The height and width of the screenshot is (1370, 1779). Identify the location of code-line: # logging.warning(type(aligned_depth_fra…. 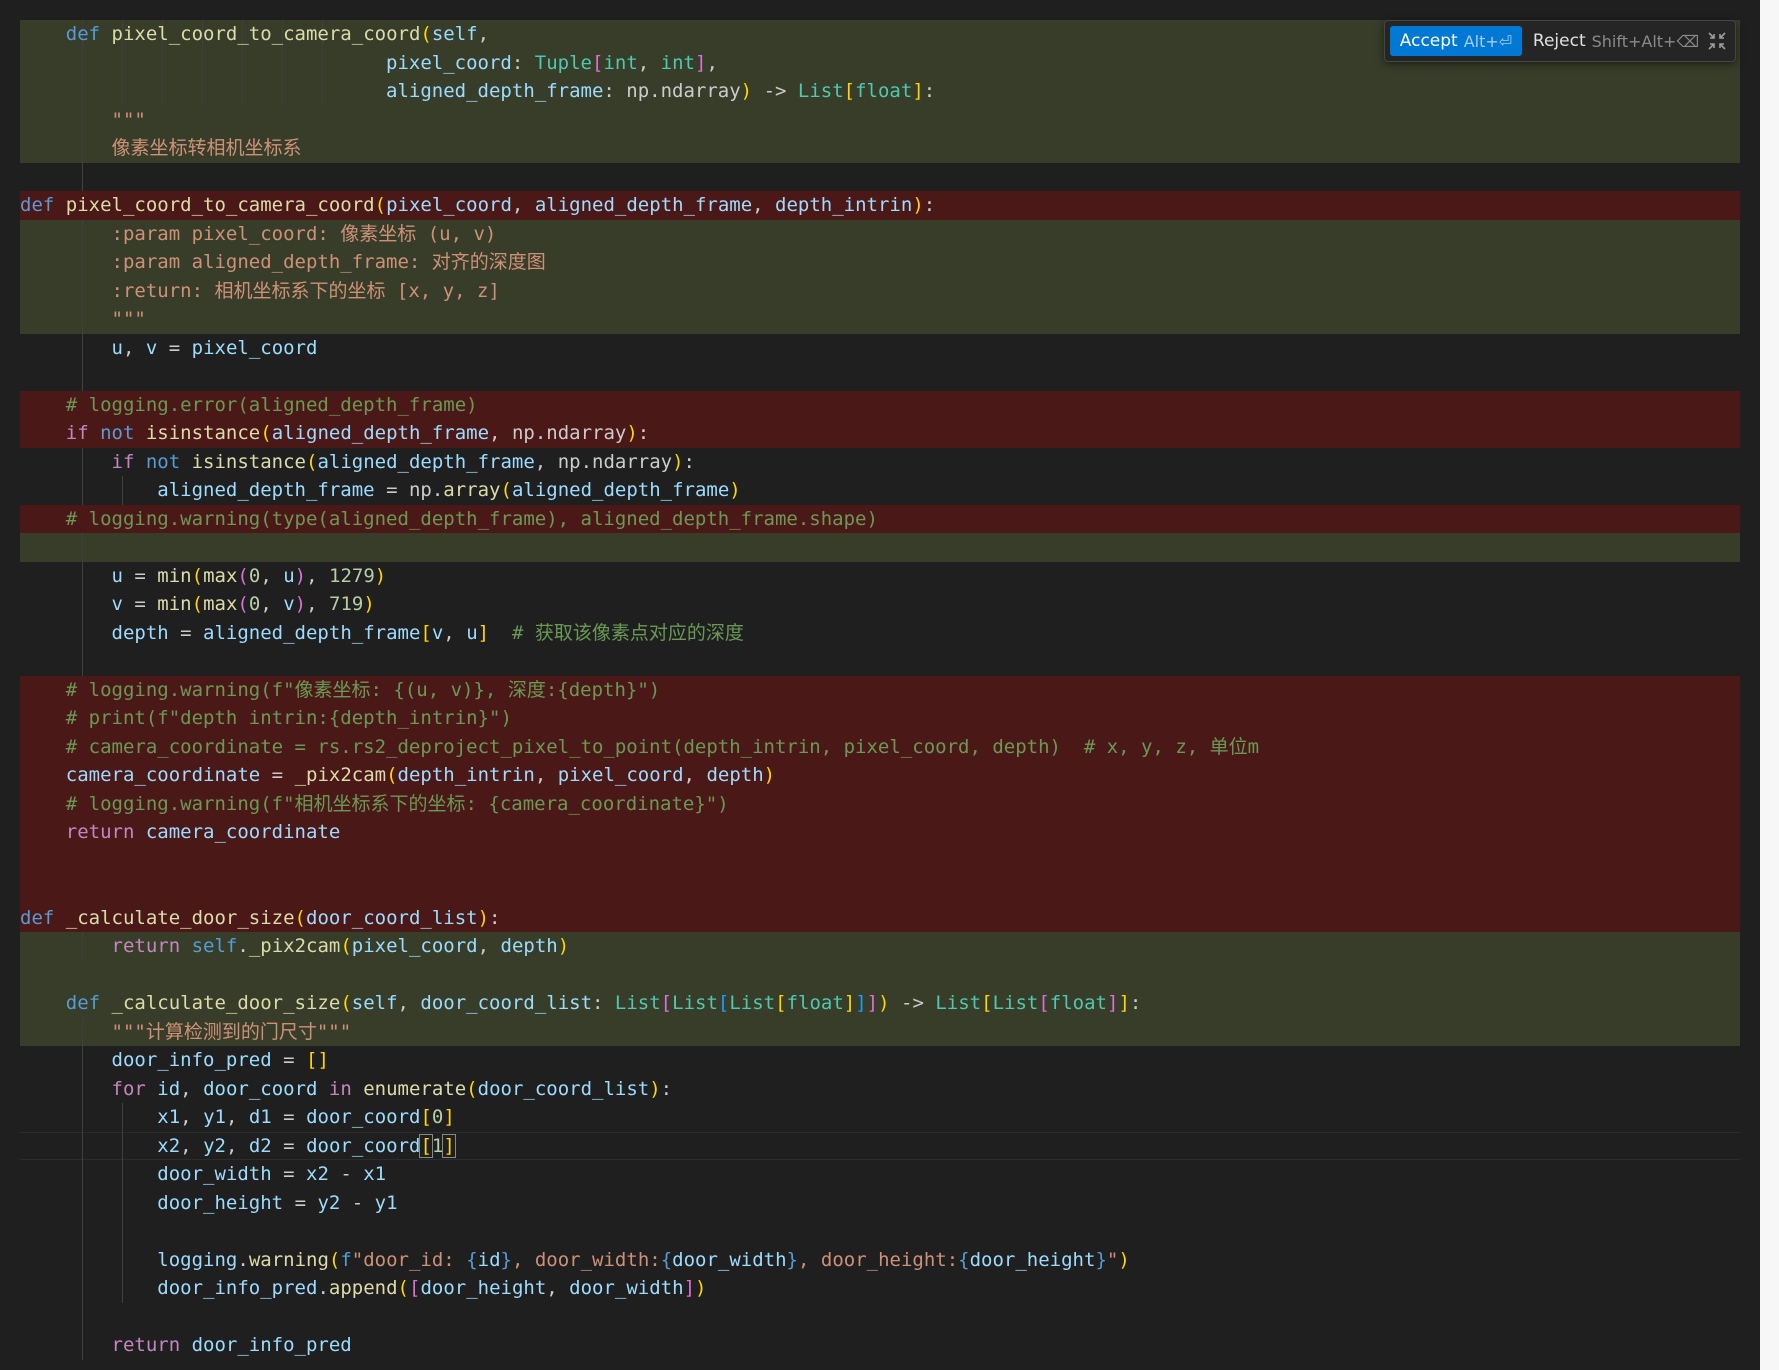
(880, 518).